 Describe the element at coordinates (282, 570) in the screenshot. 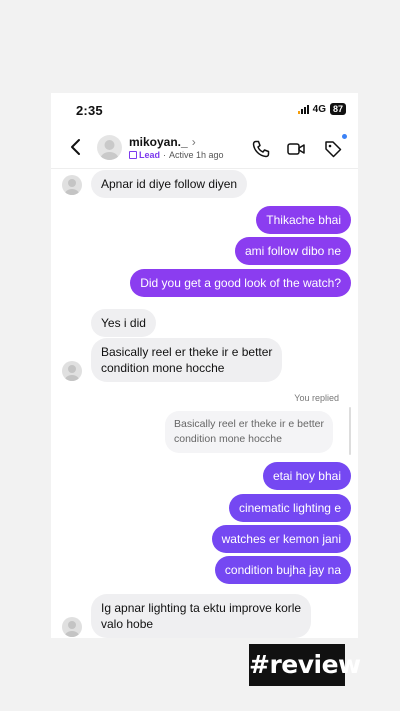

I see `outgoing-message: condition bujha jay na` at that location.